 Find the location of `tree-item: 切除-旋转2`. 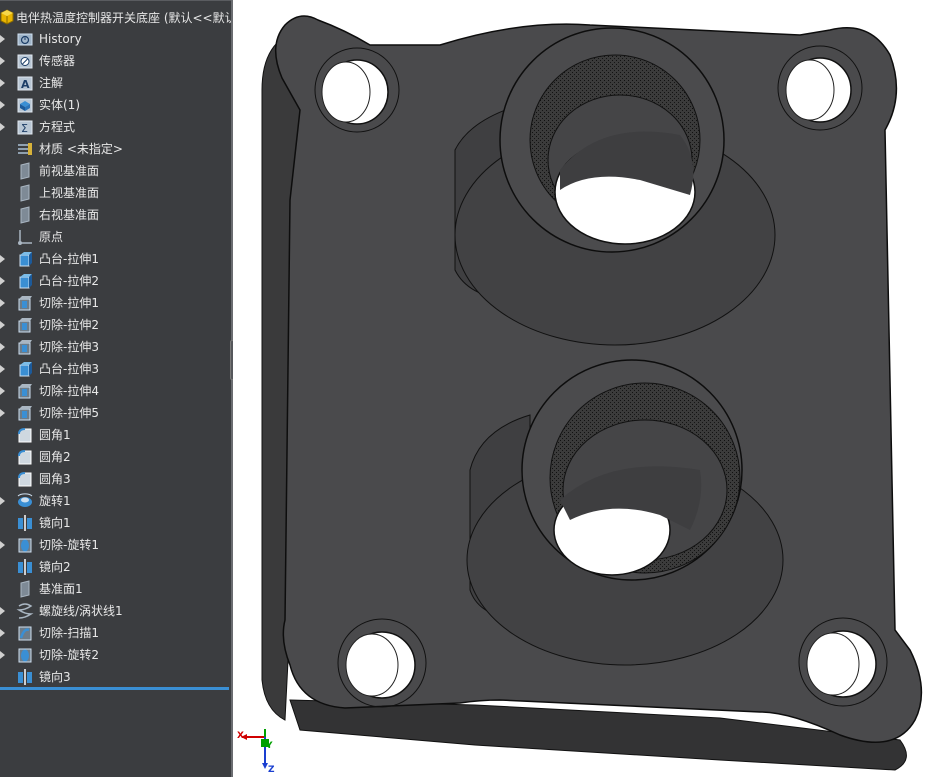

tree-item: 切除-旋转2 is located at coordinates (115, 655).